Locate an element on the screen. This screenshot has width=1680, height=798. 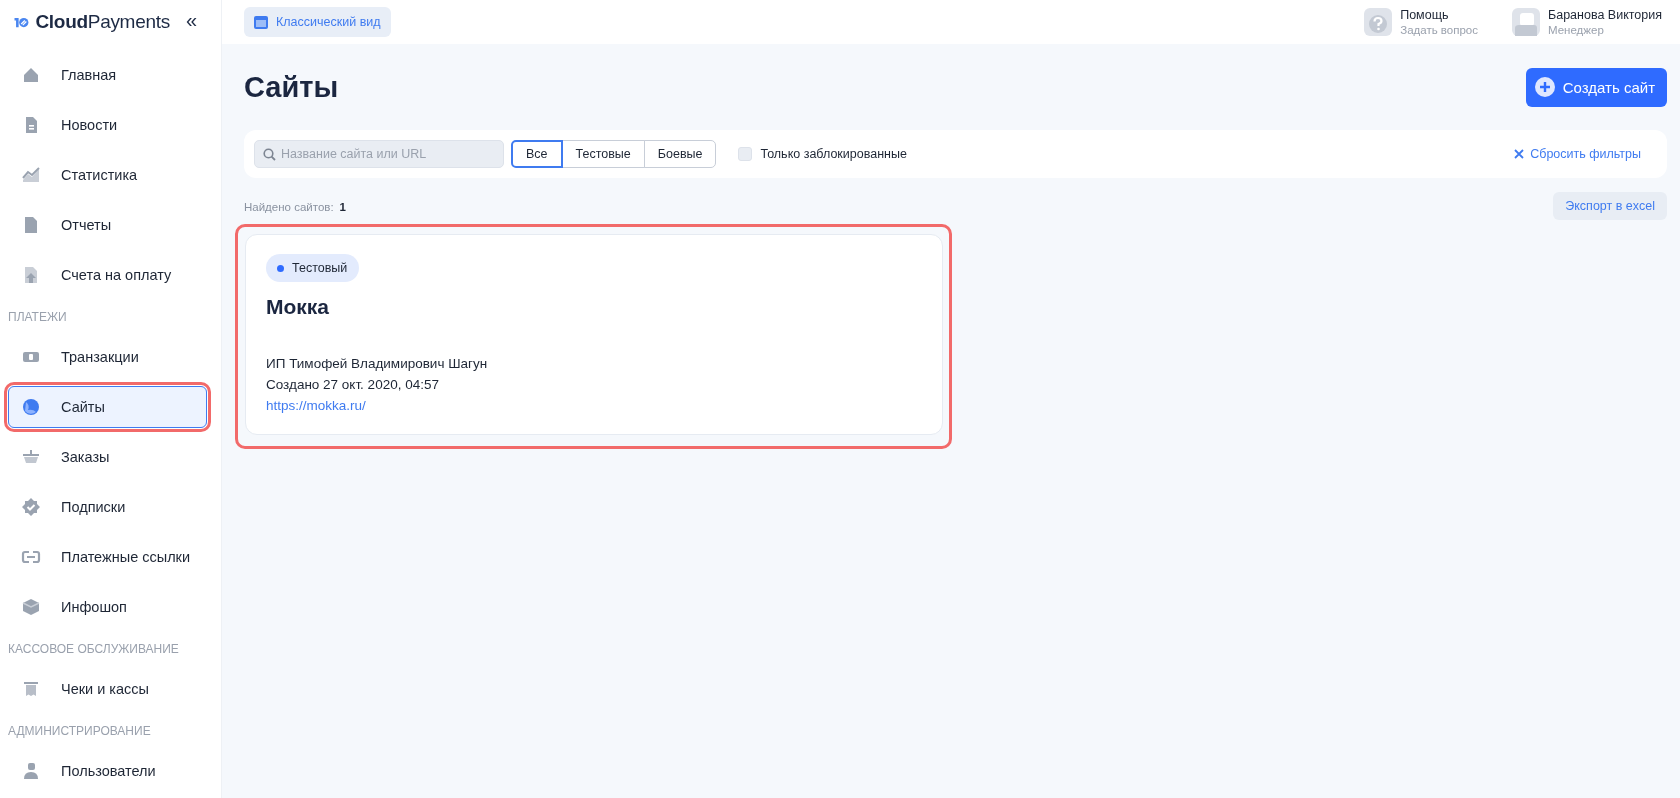
plus-icon is located at coordinates (1544, 87).